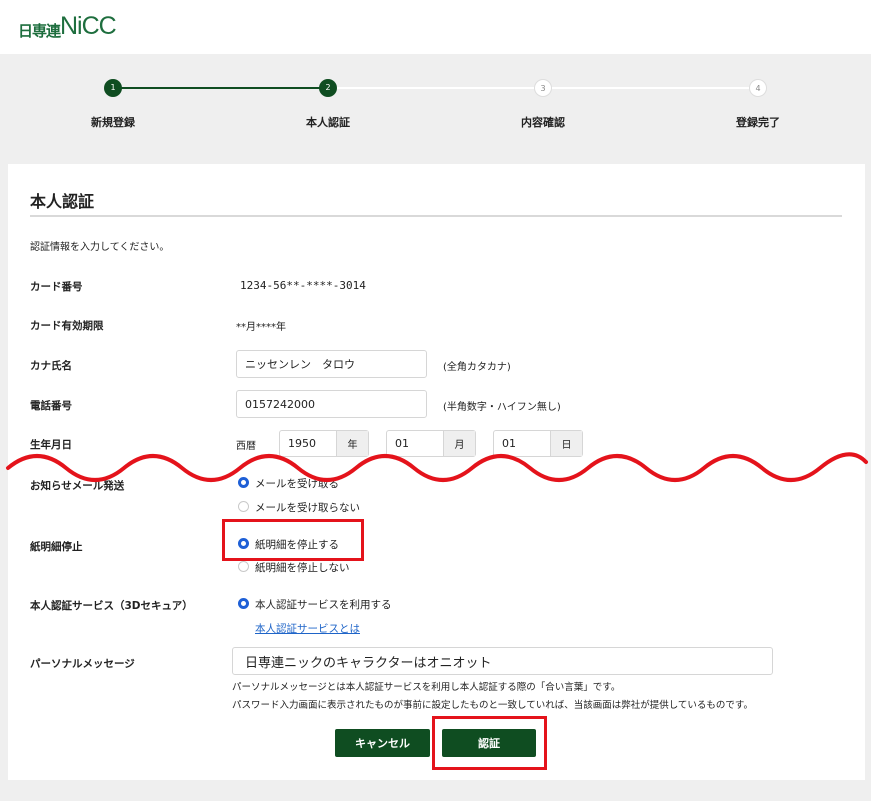 This screenshot has width=871, height=801. Describe the element at coordinates (100, 247) in the screenshot. I see `instruction-text: 認証情報を入力してください。` at that location.